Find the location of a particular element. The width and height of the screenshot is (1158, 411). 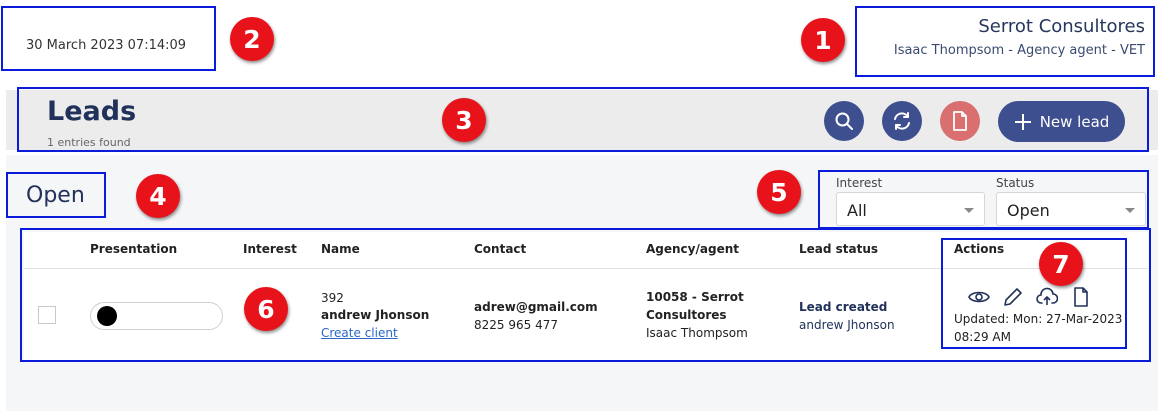

marker-6: 6 is located at coordinates (266, 309).